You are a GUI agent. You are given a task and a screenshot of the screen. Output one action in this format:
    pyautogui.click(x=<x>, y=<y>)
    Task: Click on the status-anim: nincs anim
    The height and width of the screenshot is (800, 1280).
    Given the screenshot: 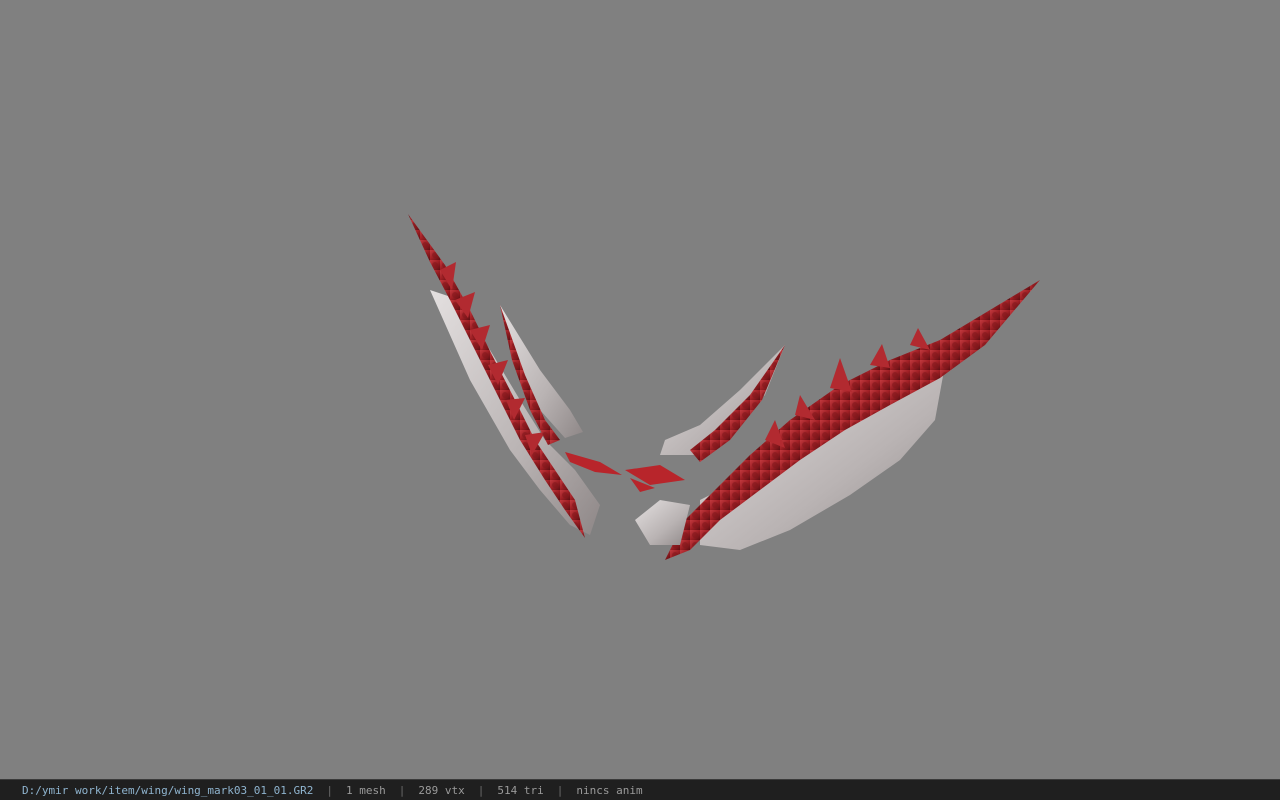 What is the action you would take?
    pyautogui.click(x=609, y=790)
    